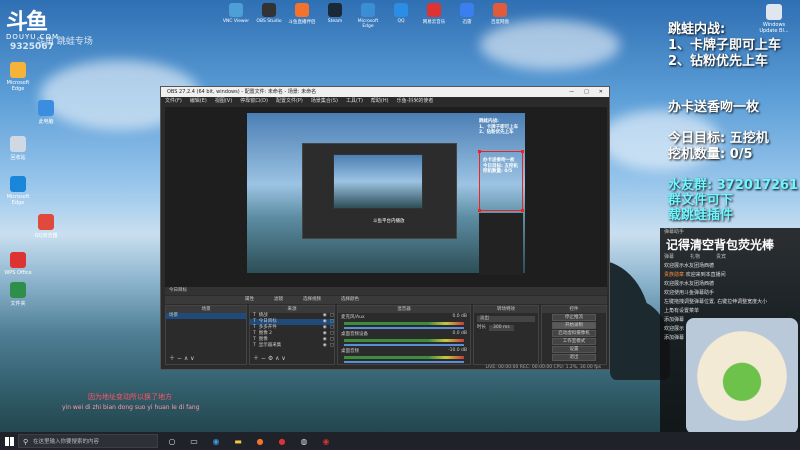 The width and height of the screenshot is (800, 450). Describe the element at coordinates (302, 14) in the screenshot. I see `desktop-icon: 斗鱼直播伴侣` at that location.